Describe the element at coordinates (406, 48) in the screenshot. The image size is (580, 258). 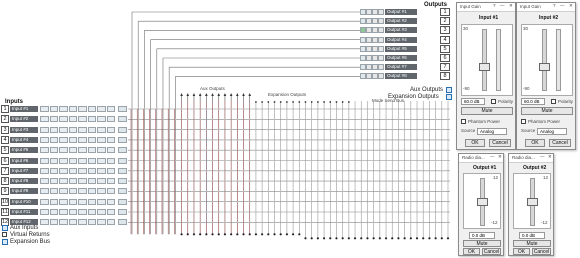
I see `output-row: Output #5 5` at that location.